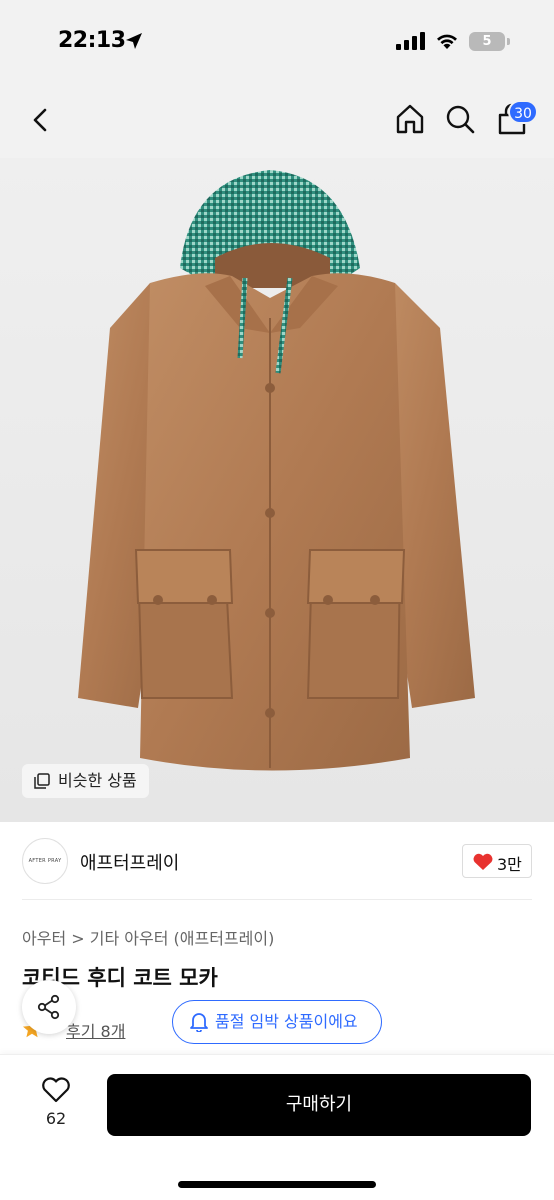 This screenshot has width=554, height=1200. What do you see at coordinates (410, 41) in the screenshot?
I see `cellular-signal-icon` at bounding box center [410, 41].